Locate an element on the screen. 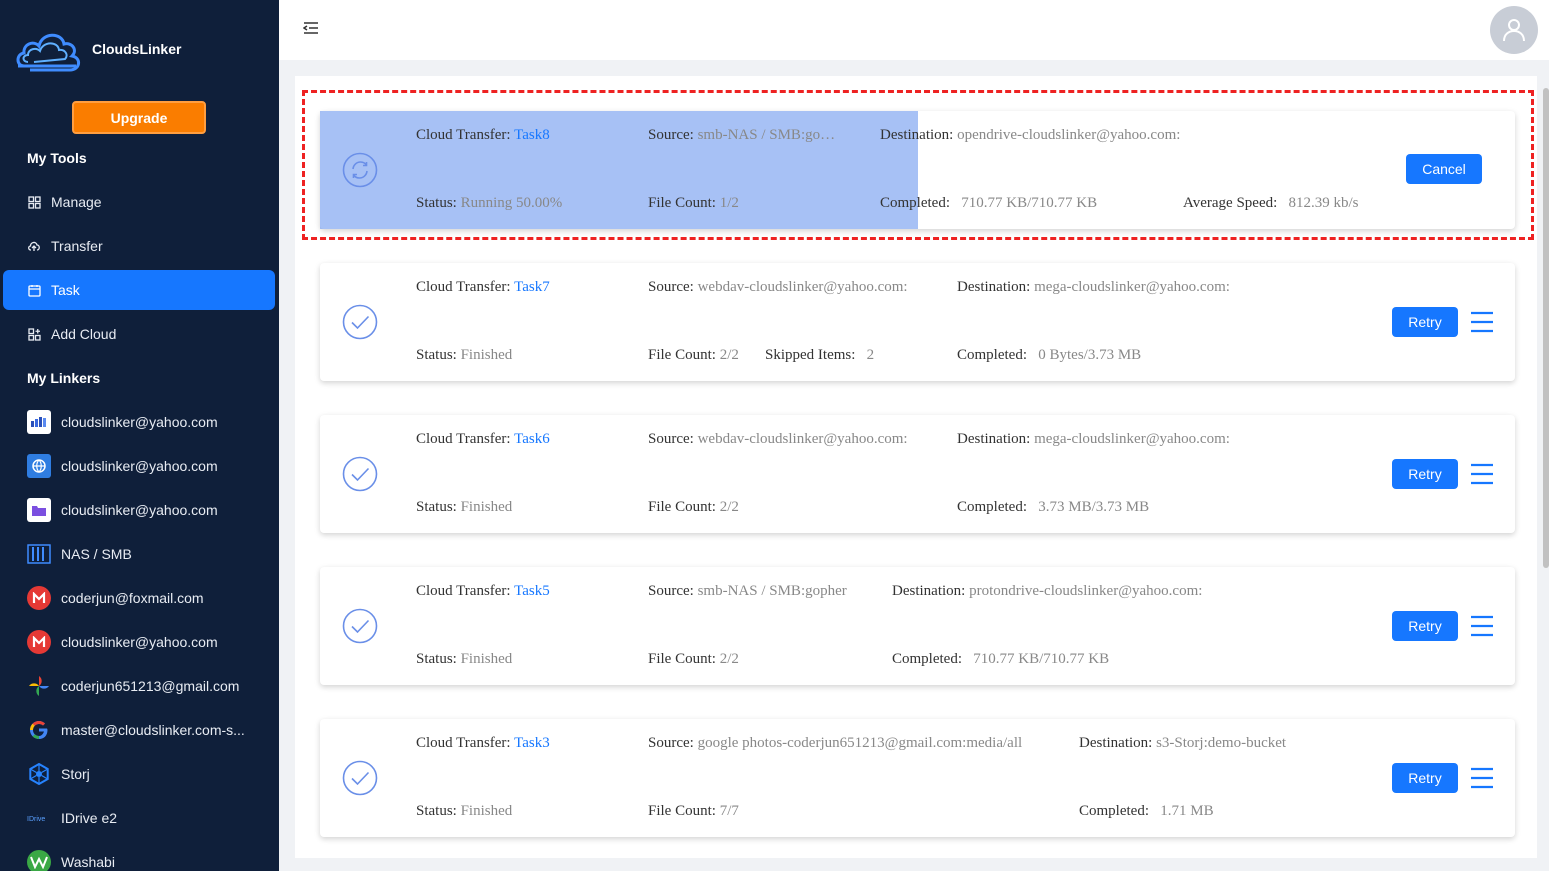  linker-item: IDrive IDrive e2 is located at coordinates (72, 818).